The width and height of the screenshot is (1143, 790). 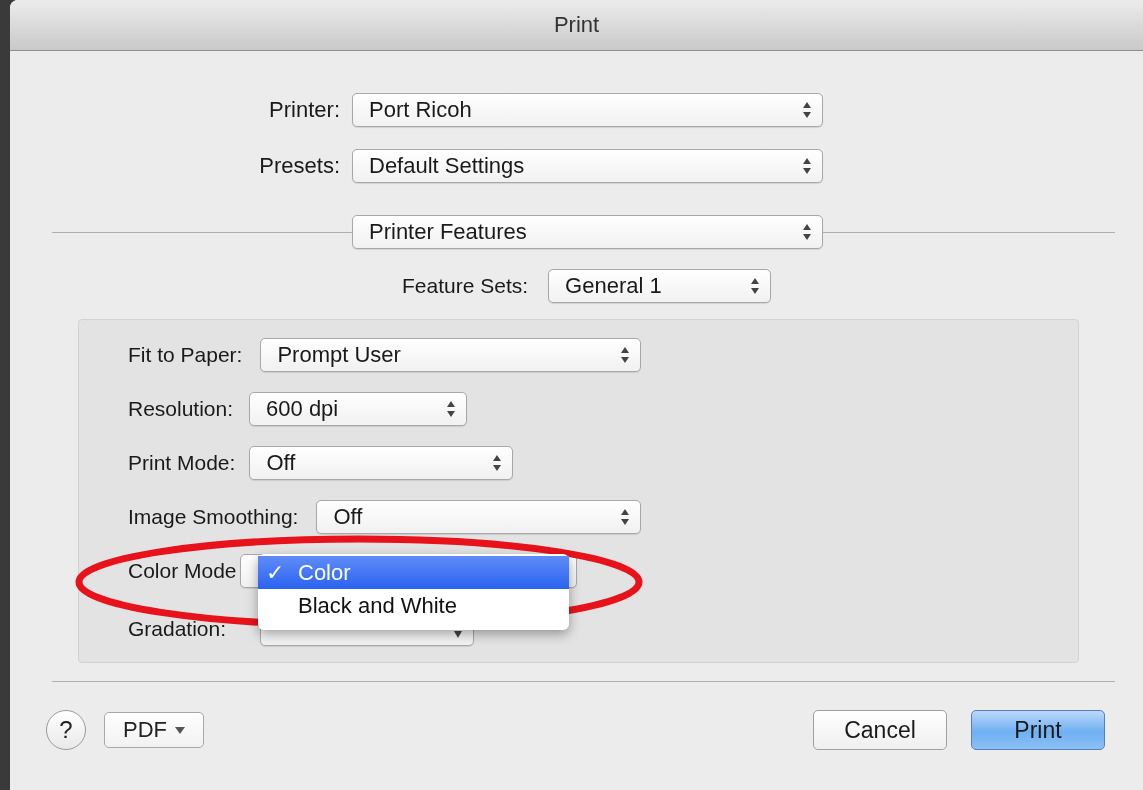 I want to click on pdf-menu-button: PDF, so click(x=154, y=730).